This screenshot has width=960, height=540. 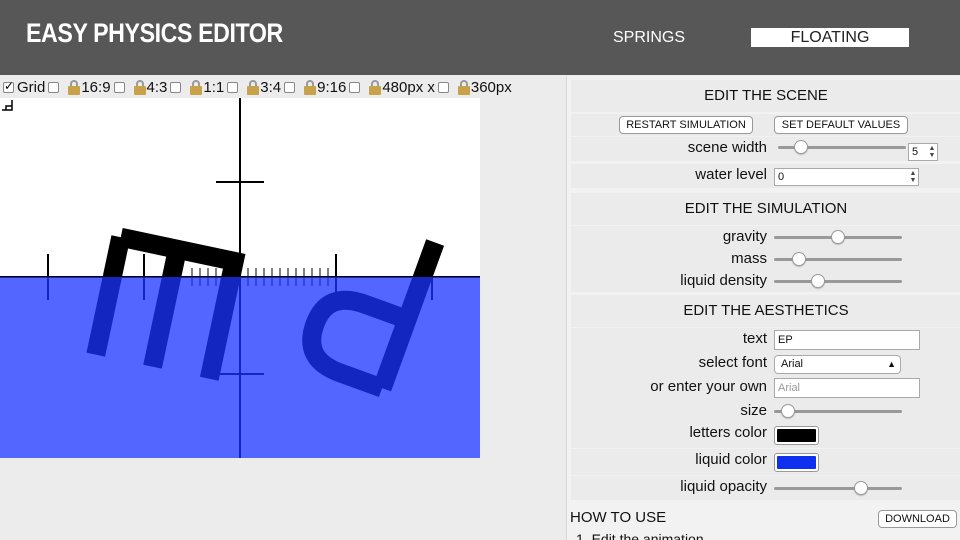 I want to click on font-select: Arial ▲, so click(x=837, y=364).